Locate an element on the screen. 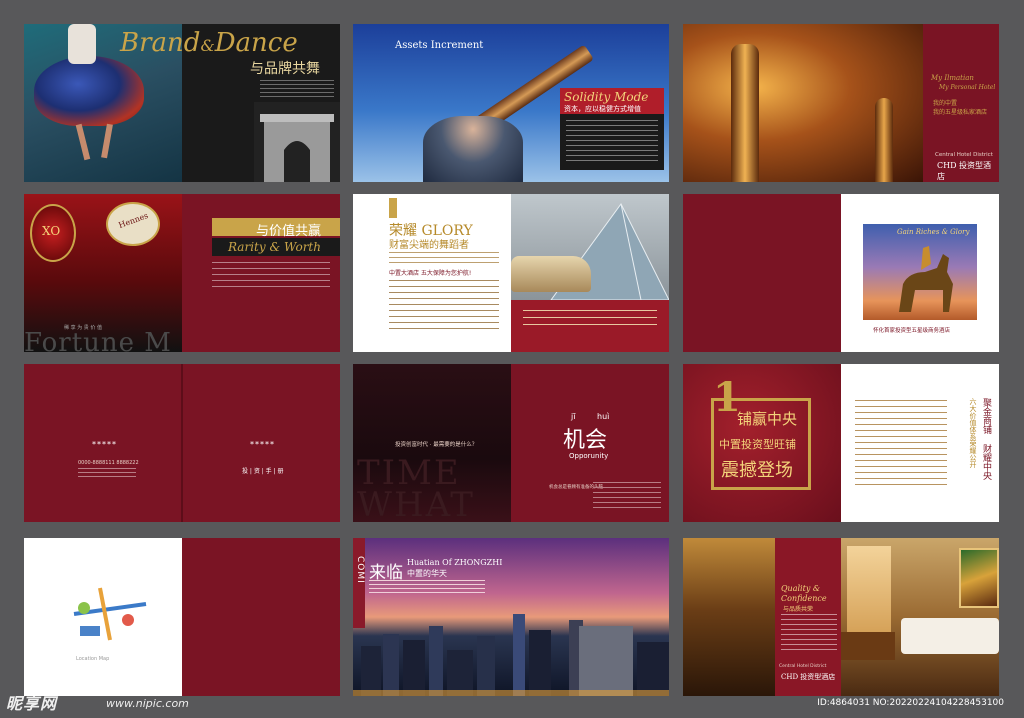 This screenshot has height=718, width=1024. opportunity-question: 投资创富时代 · 最需要的是什么？ is located at coordinates (436, 445).